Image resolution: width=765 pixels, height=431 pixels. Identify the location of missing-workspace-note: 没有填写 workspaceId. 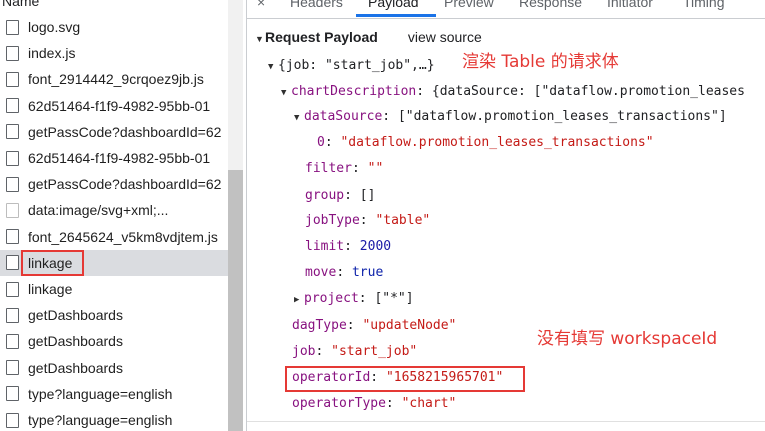
(627, 339).